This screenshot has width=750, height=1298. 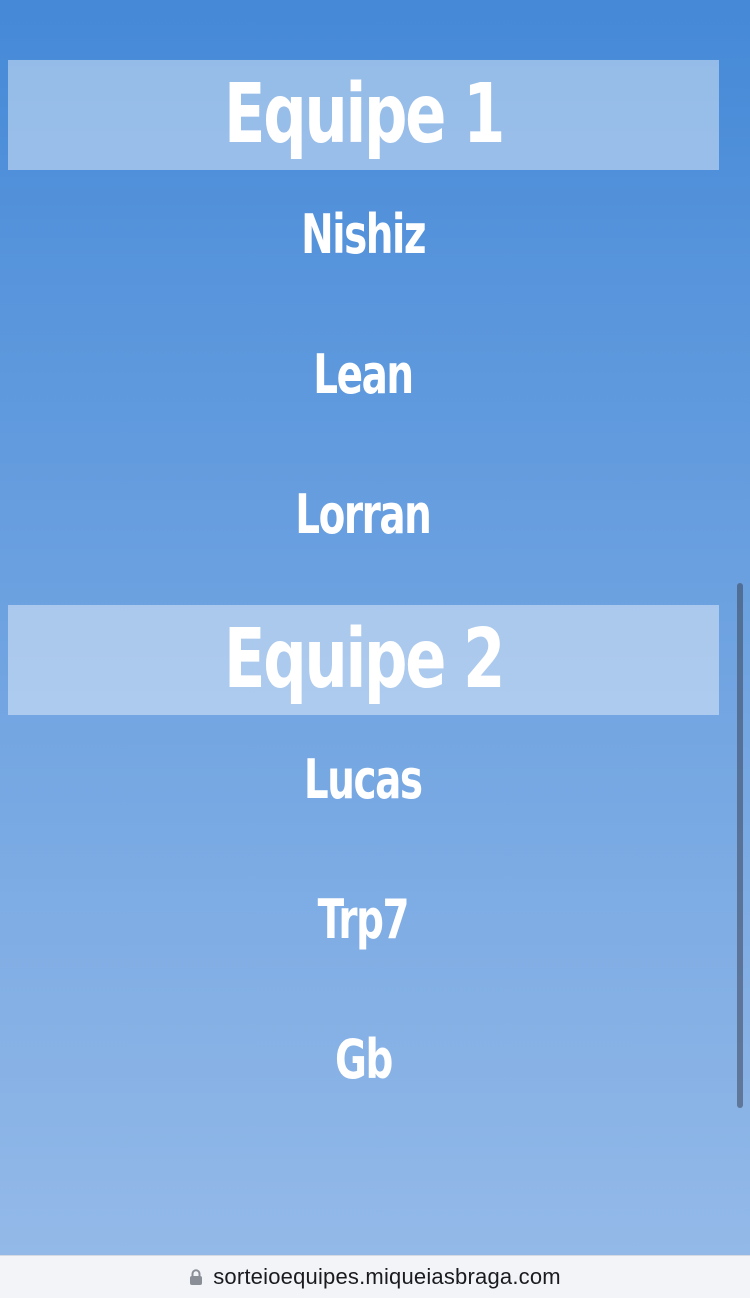 I want to click on player-name: Lucas, so click(x=363, y=779).